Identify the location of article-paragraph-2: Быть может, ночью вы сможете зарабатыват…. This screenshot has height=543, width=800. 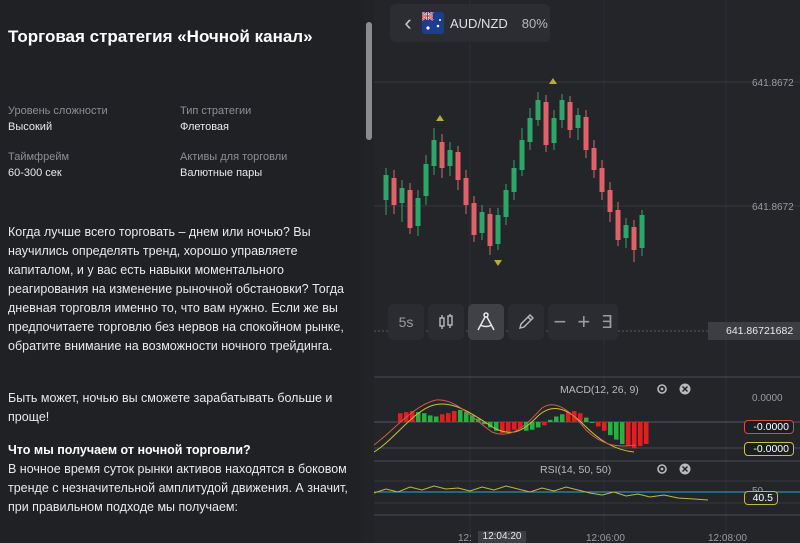
(170, 407).